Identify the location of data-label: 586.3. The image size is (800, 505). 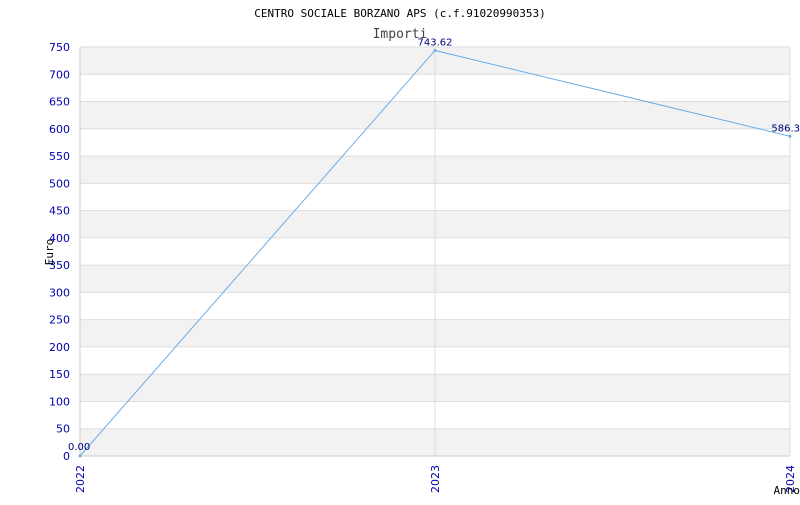
(785, 128).